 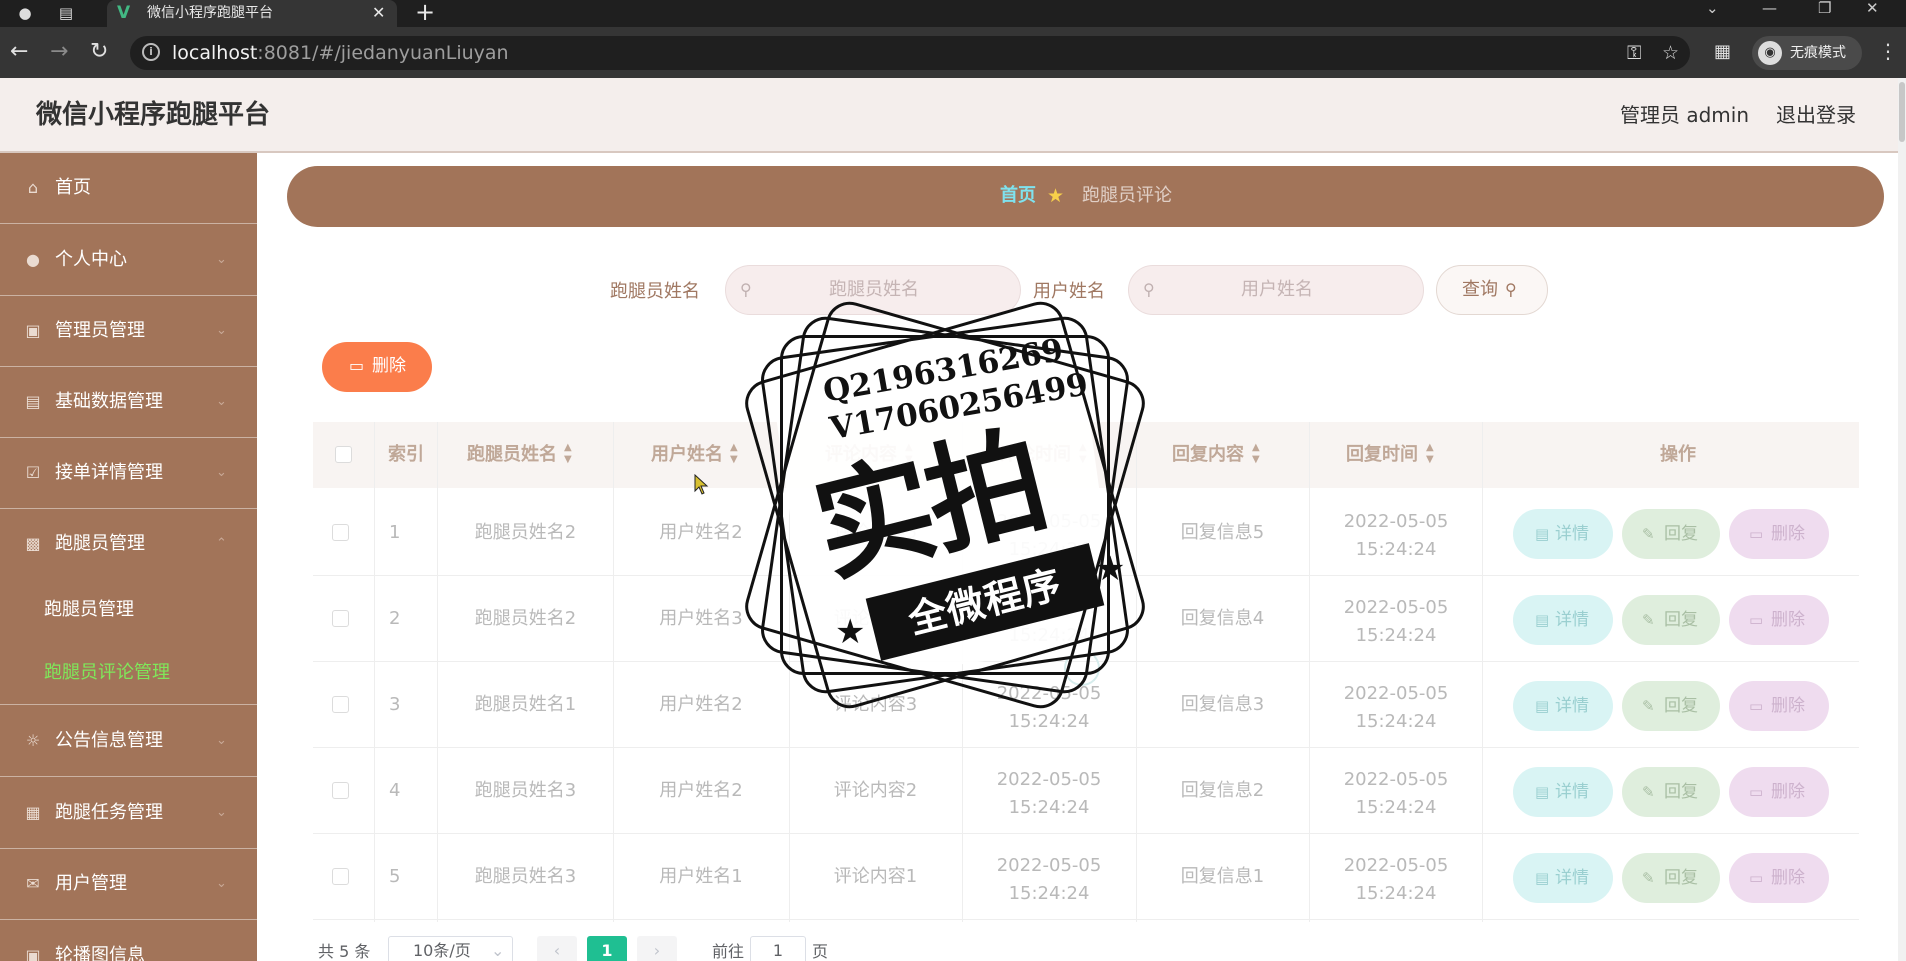 What do you see at coordinates (910, 53) in the screenshot?
I see `url-field: i localhost:8081/#/jiedanyuanLiuyan ⚿ ☆` at bounding box center [910, 53].